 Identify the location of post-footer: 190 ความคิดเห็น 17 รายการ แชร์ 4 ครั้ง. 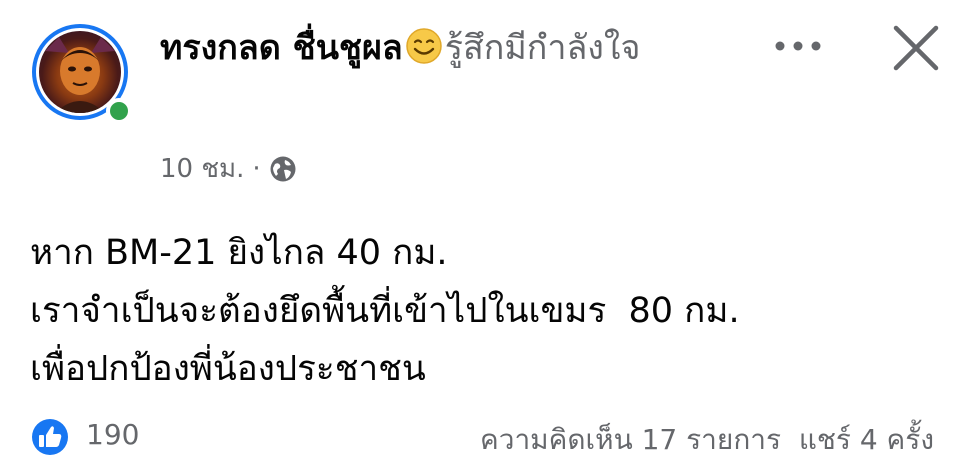
(484, 437).